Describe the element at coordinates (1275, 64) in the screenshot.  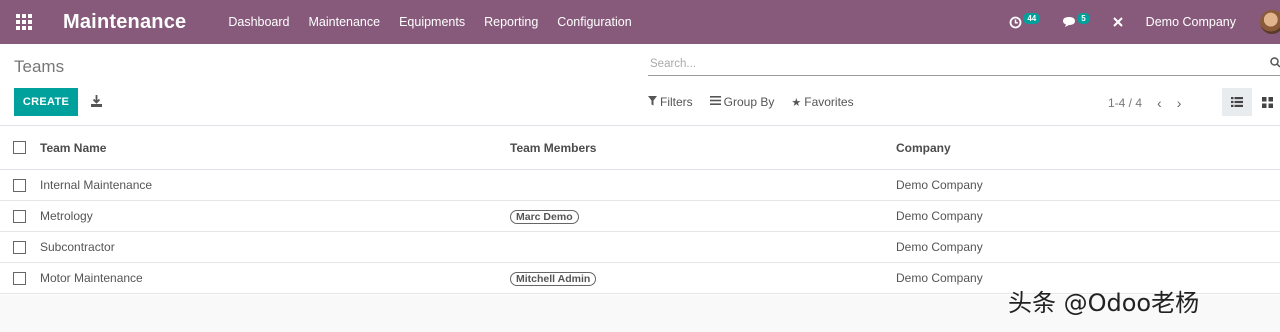
I see `search-icon` at that location.